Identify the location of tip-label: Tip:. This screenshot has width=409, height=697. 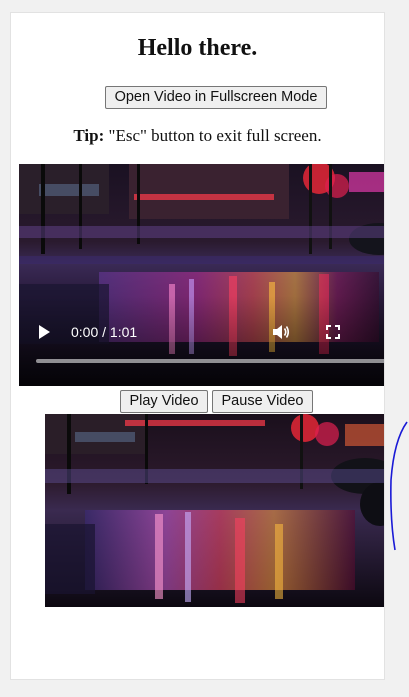
(89, 135).